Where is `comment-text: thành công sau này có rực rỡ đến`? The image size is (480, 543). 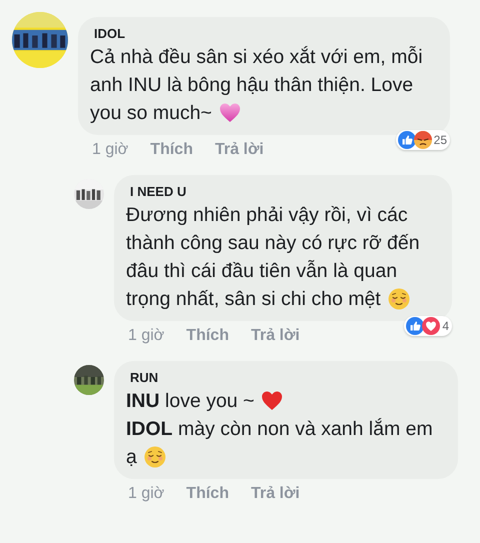 comment-text: thành công sau này có rực rỡ đến is located at coordinates (273, 243).